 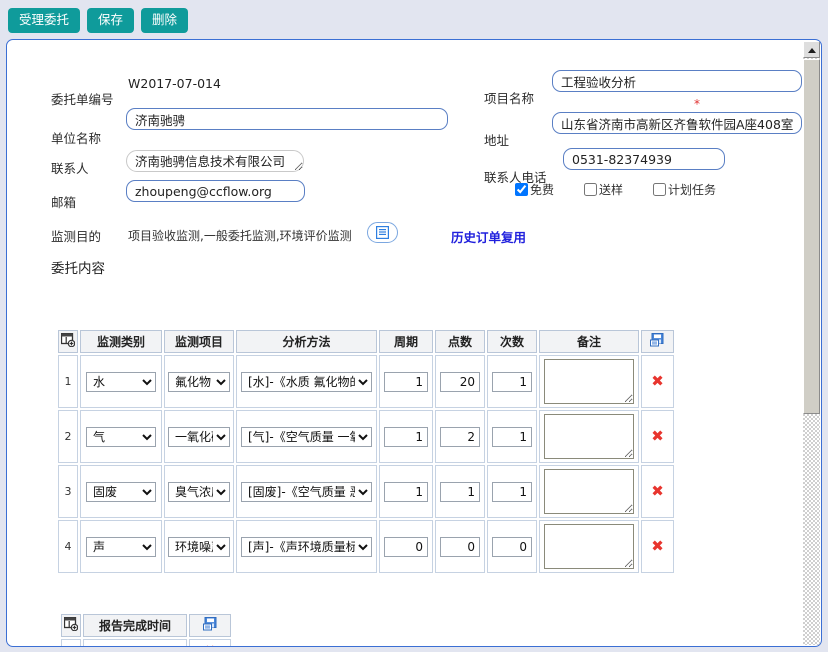 I want to click on checkbox-free-label: 免费, so click(x=542, y=190).